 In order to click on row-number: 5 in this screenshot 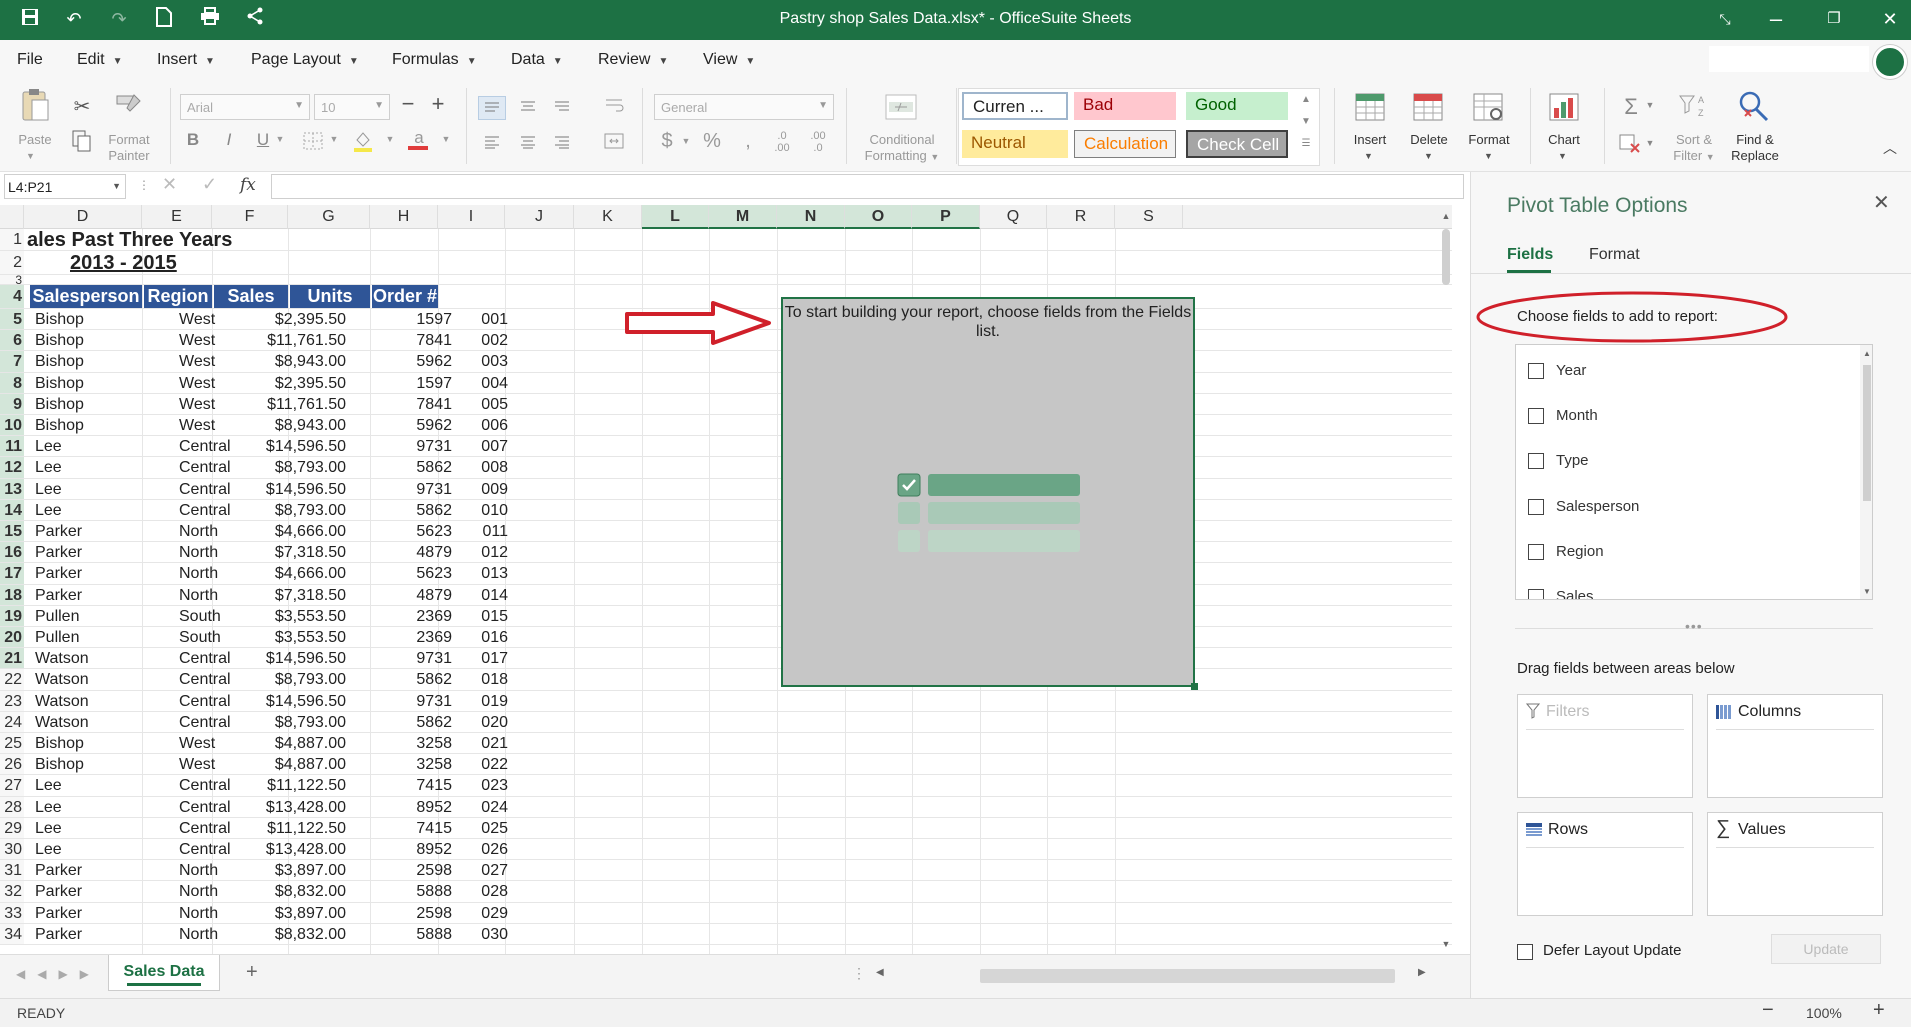, I will do `click(12, 319)`.